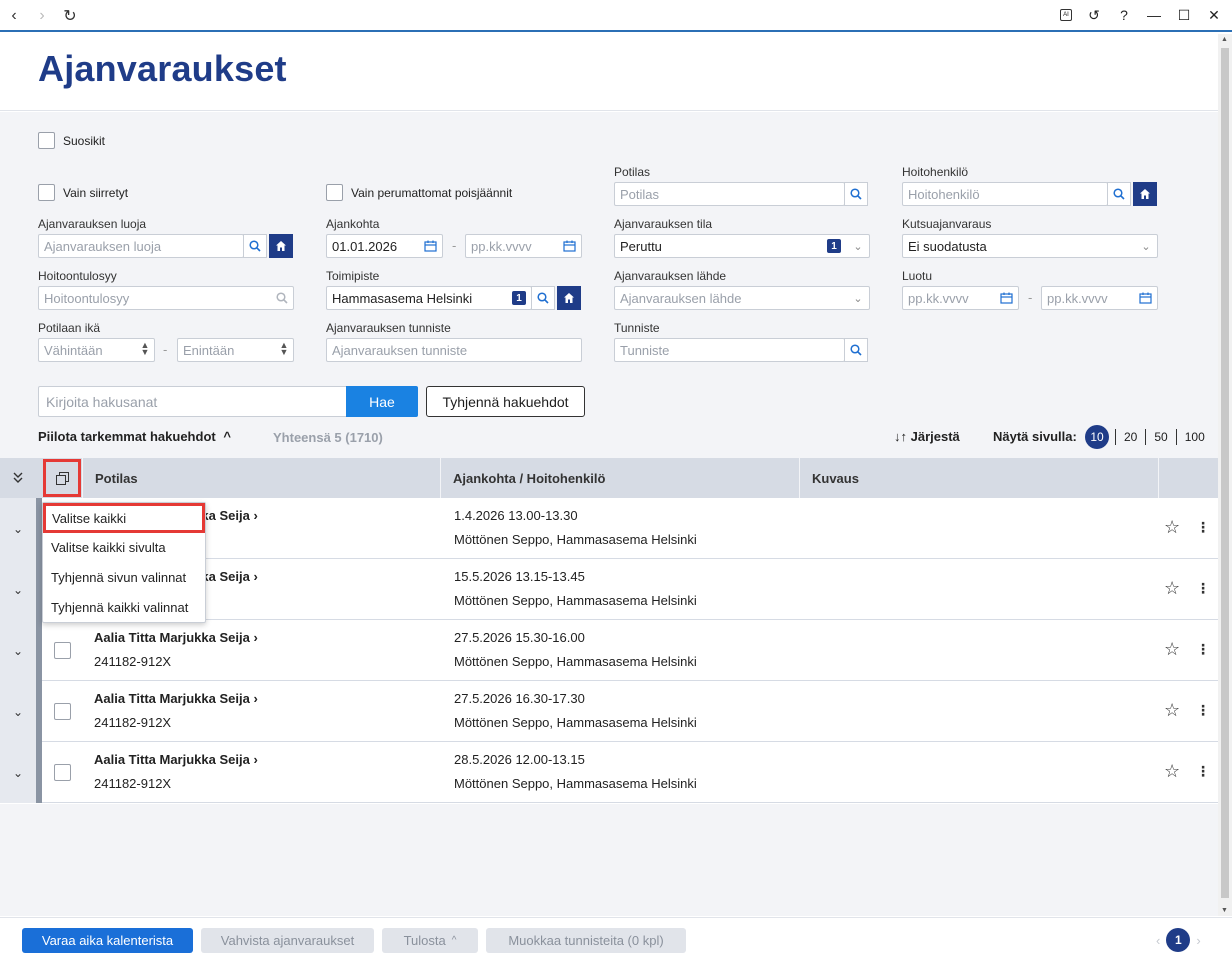  I want to click on office-home-button, so click(569, 298).